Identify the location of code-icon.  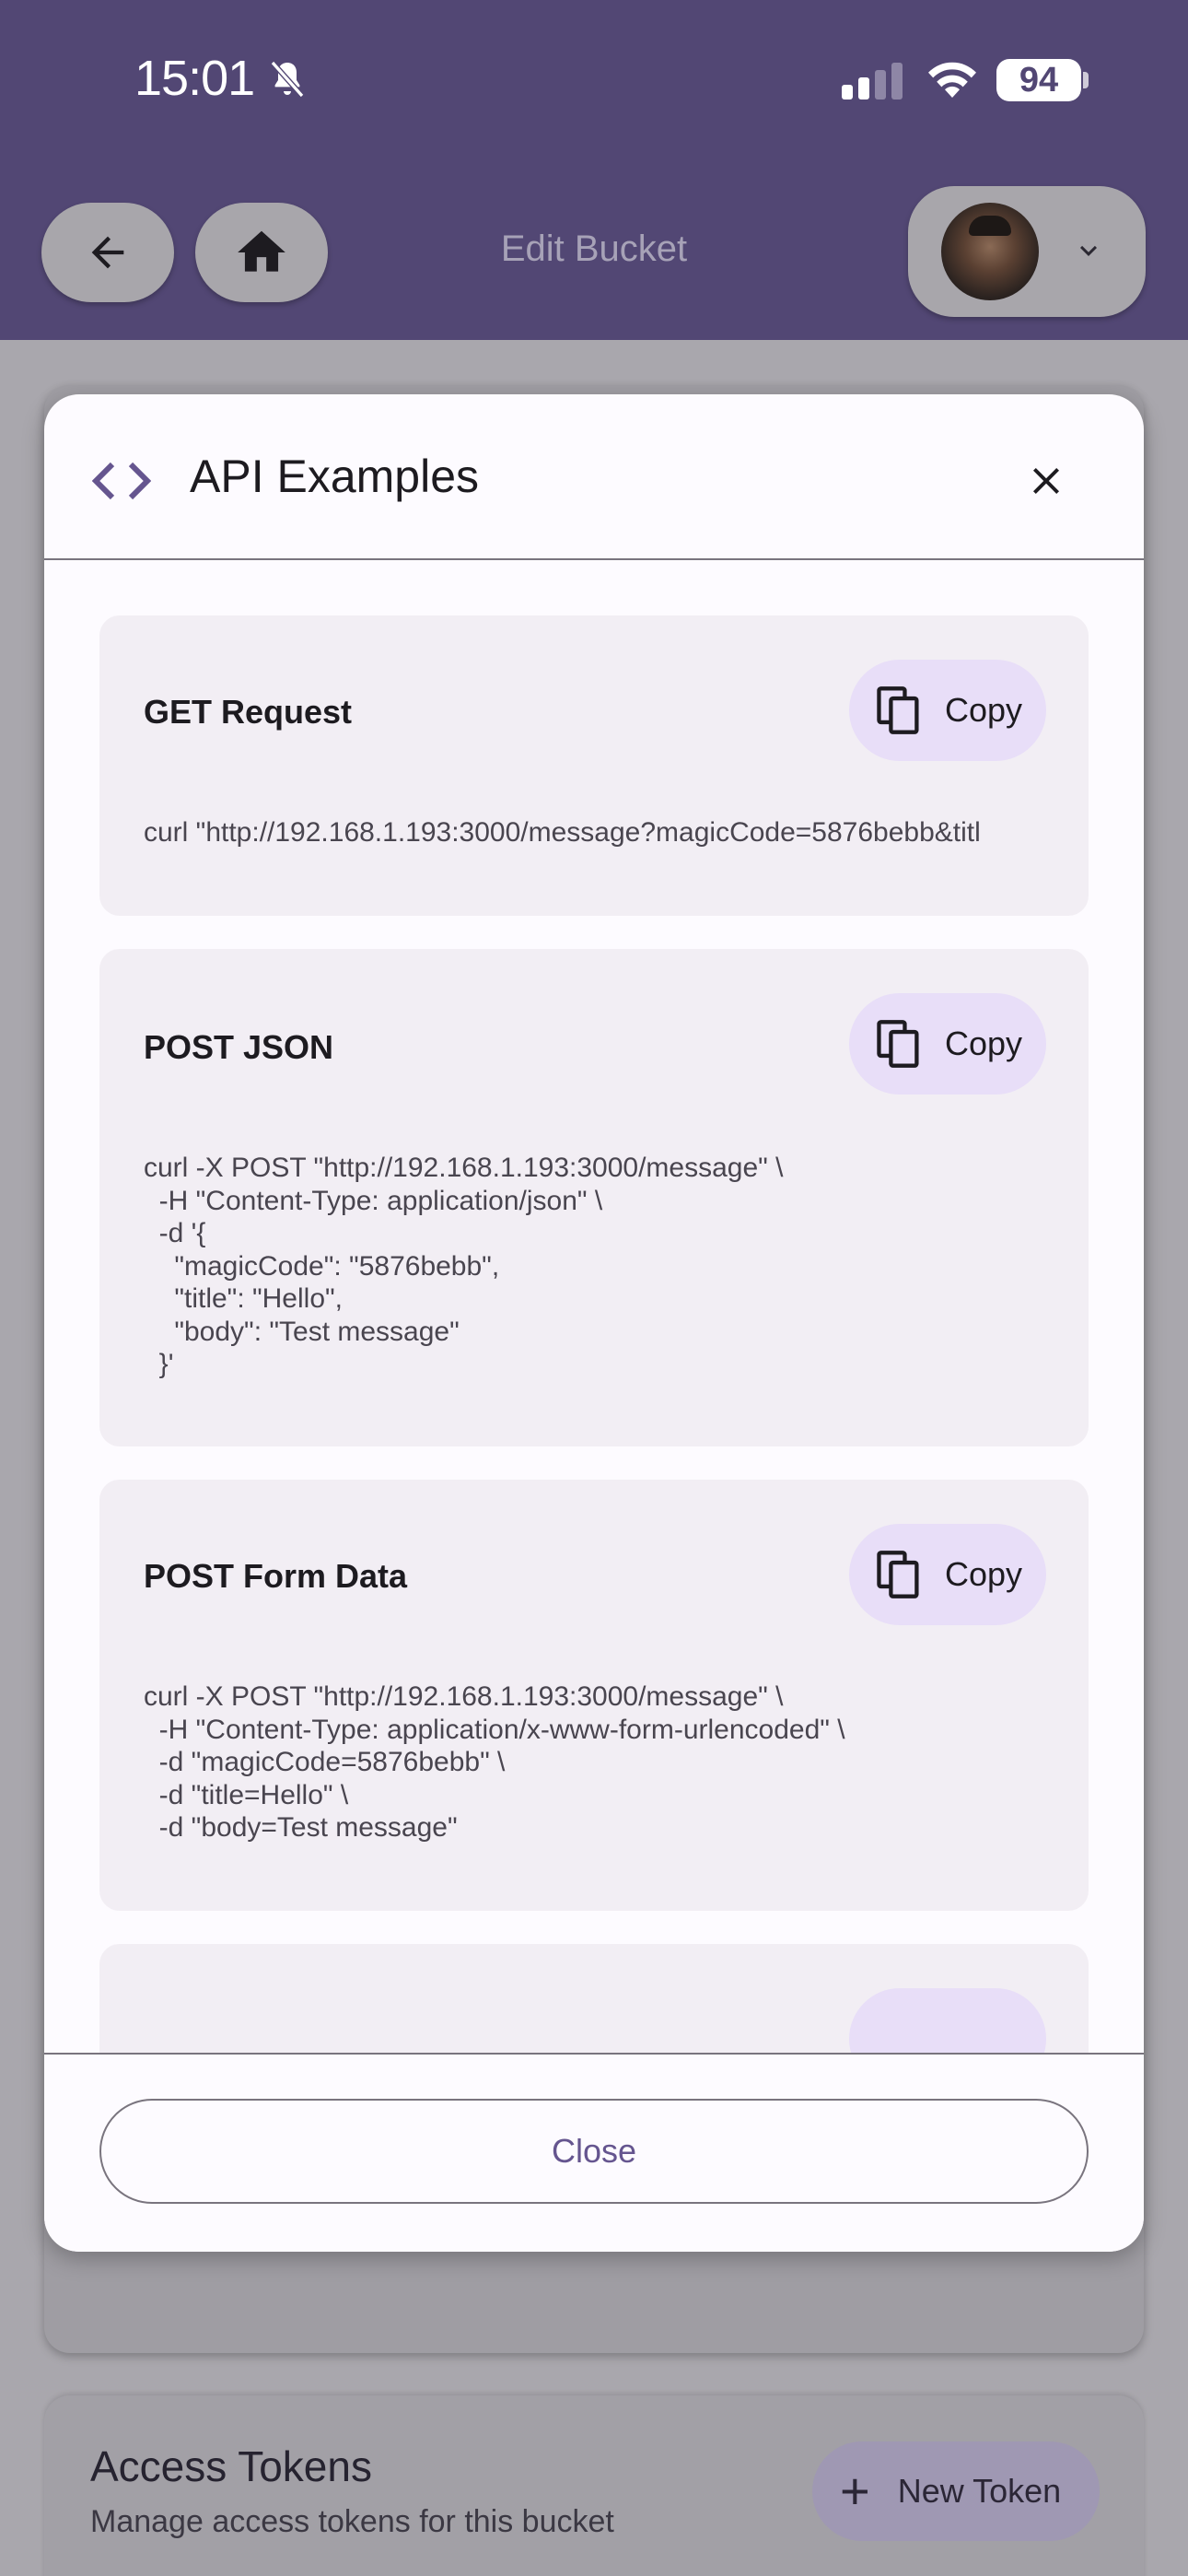
(121, 481).